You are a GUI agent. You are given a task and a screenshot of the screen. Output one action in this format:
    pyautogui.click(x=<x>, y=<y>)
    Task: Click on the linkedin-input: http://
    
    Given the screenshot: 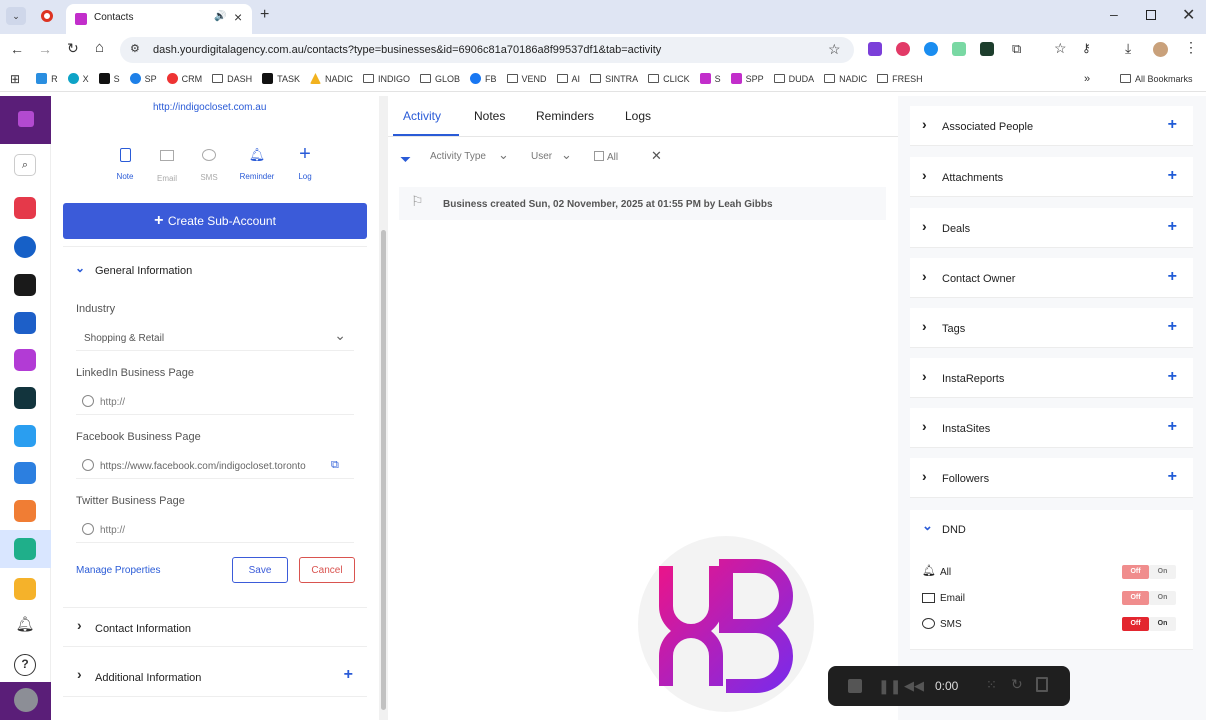 What is the action you would take?
    pyautogui.click(x=215, y=402)
    